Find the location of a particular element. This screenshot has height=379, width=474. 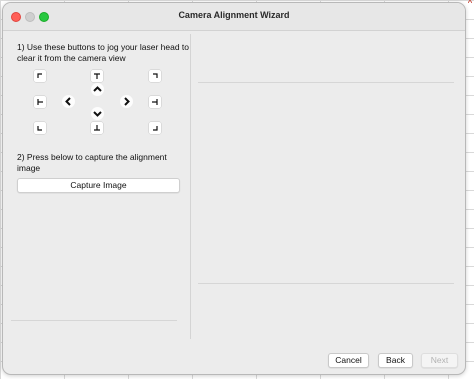

title-bar: Camera Alignment Wizard is located at coordinates (234, 17).